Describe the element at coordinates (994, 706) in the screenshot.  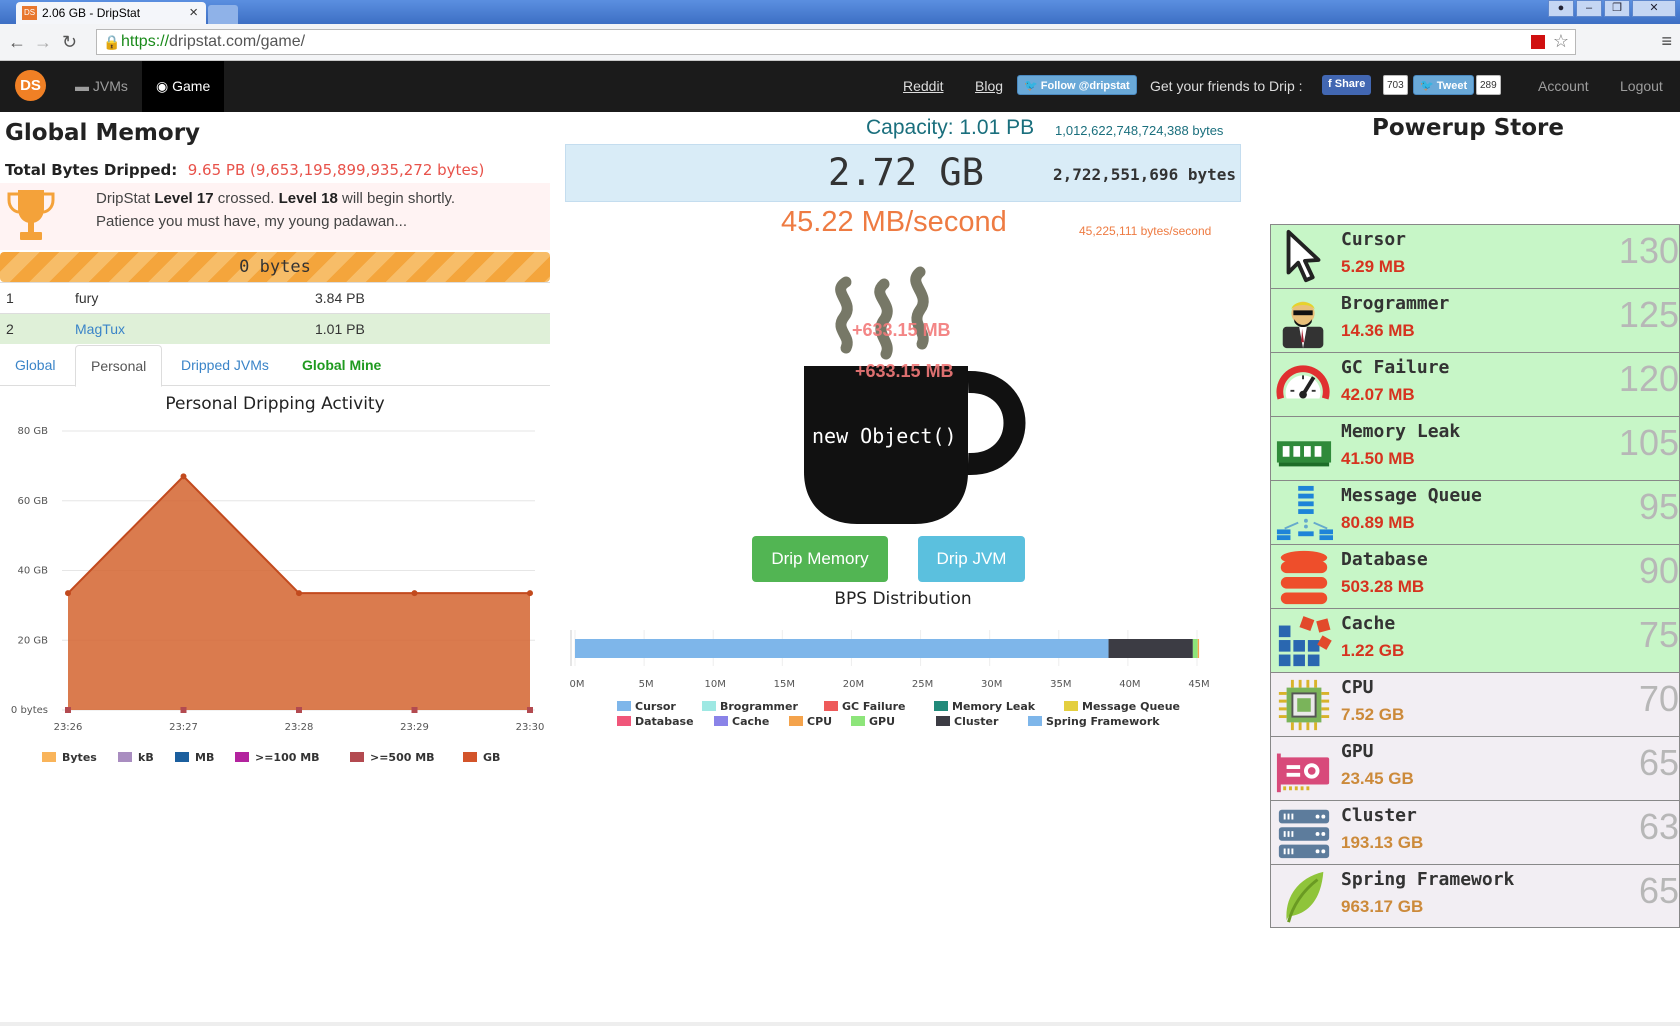
I see `legend-label: Memory Leak` at that location.